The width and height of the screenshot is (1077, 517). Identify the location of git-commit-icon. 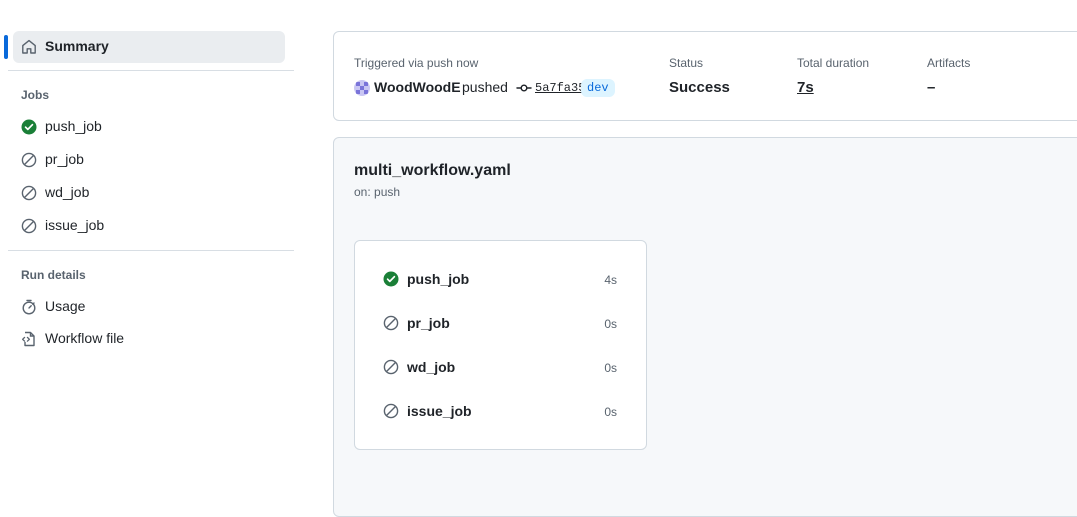
(524, 88).